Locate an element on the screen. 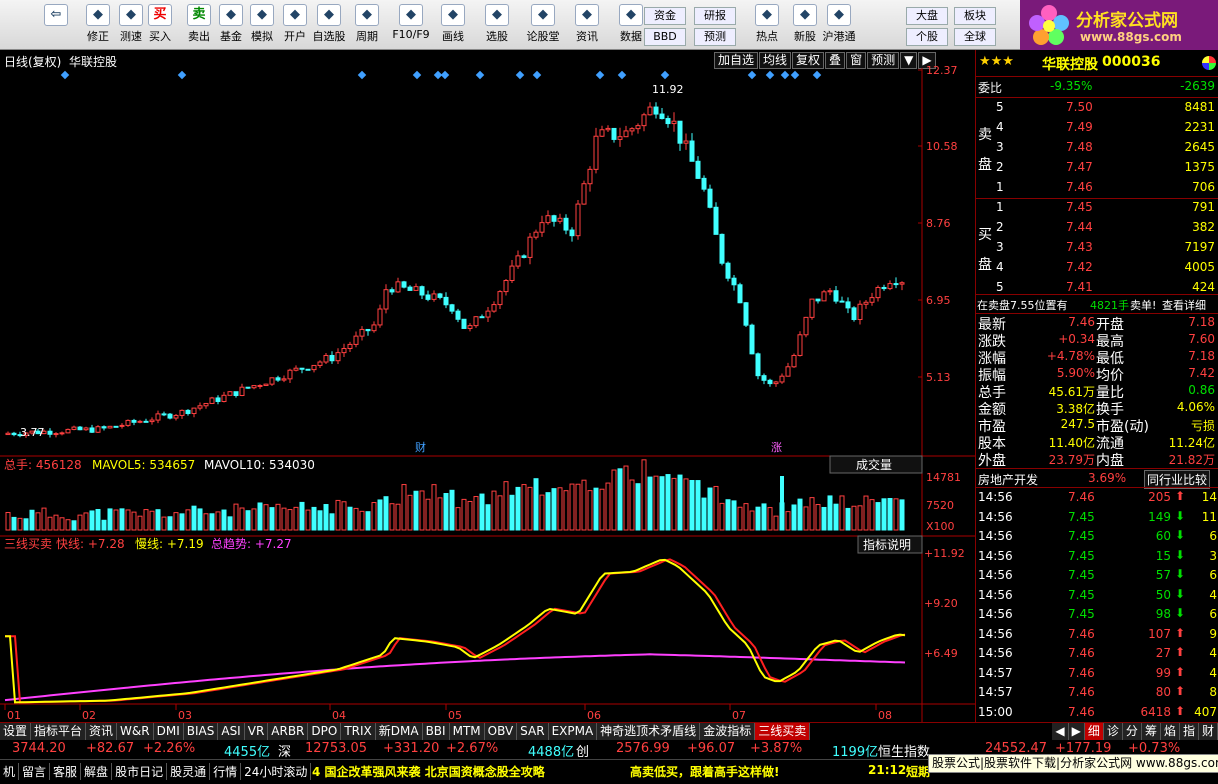 The image size is (1218, 784). quick-link: 行情 is located at coordinates (226, 771).